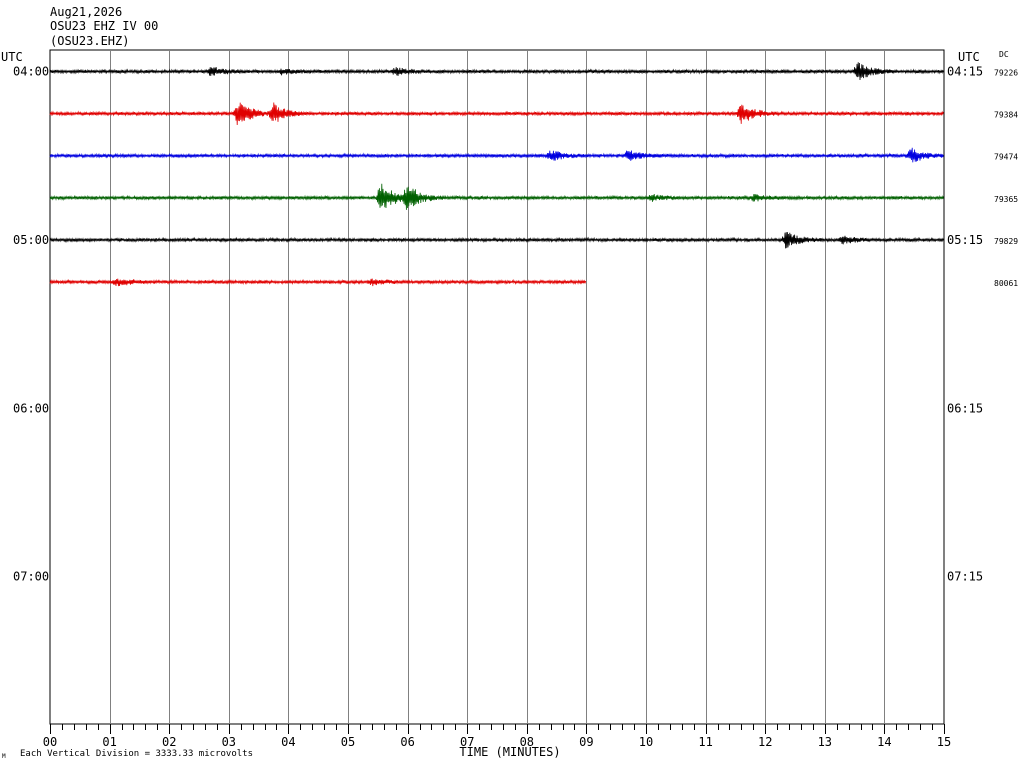 This screenshot has height=768, width=1024. I want to click on x-tick-label: 09, so click(586, 742).